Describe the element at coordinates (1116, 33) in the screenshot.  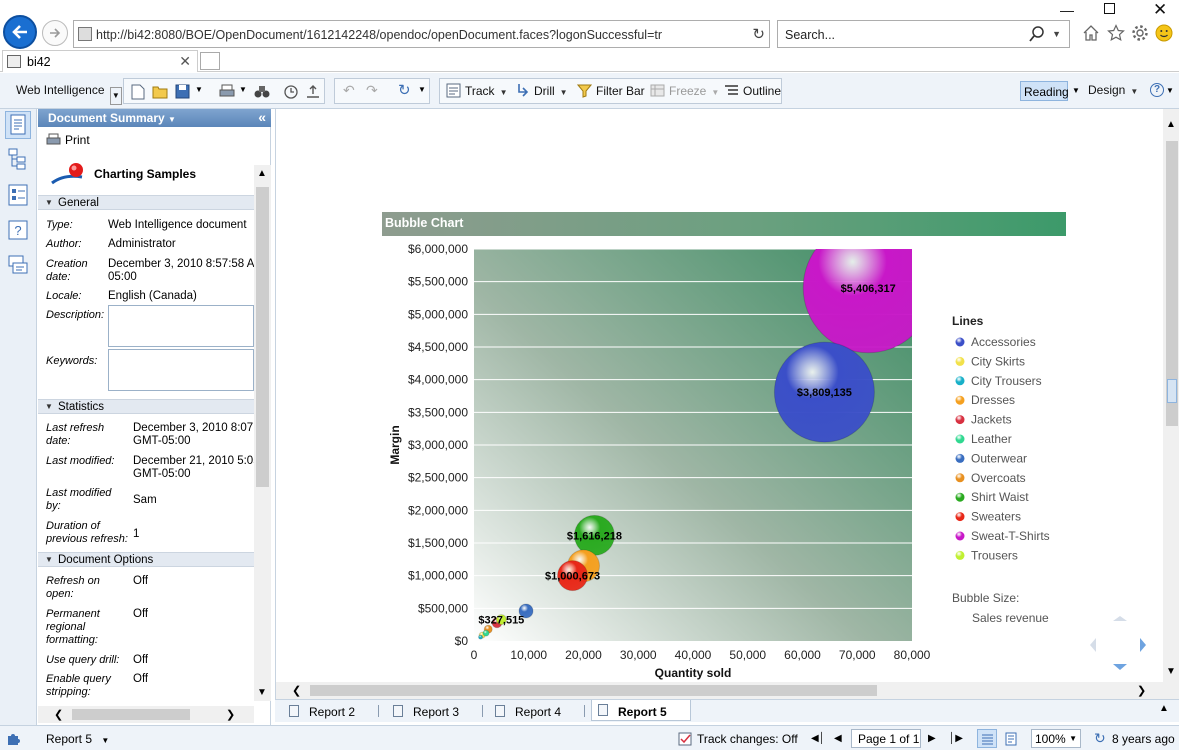
I see `favorites-star-icon` at that location.